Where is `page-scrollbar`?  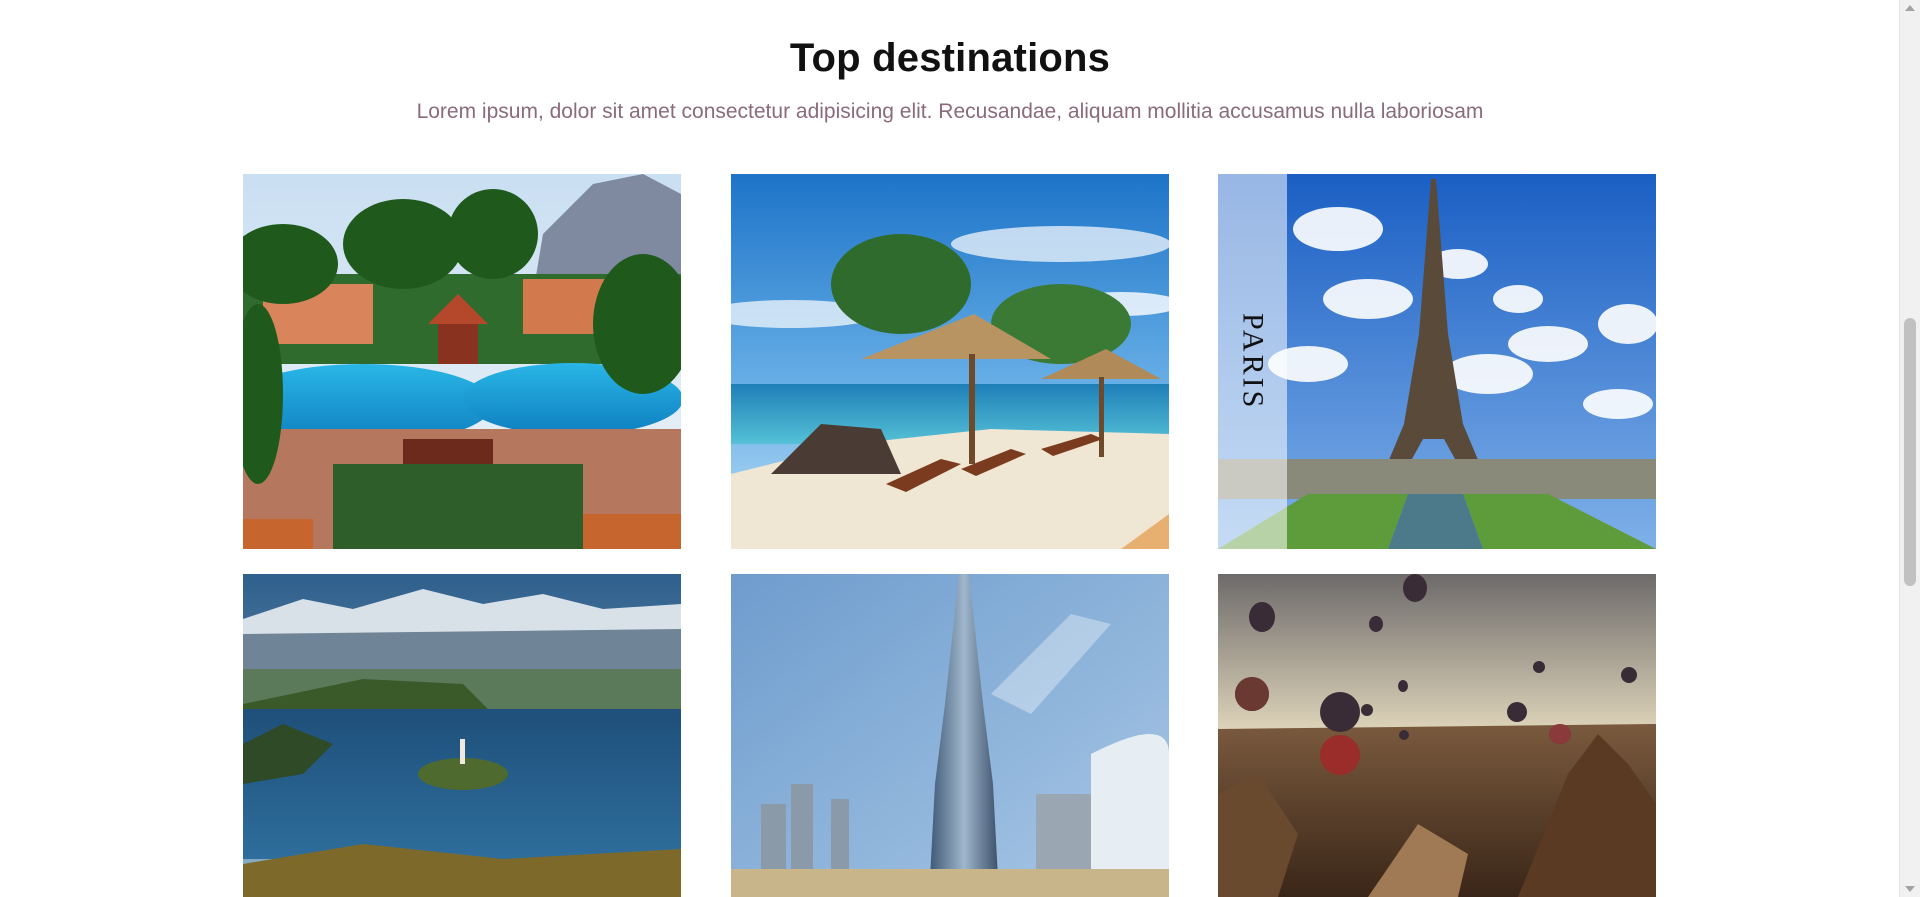 page-scrollbar is located at coordinates (1909, 448).